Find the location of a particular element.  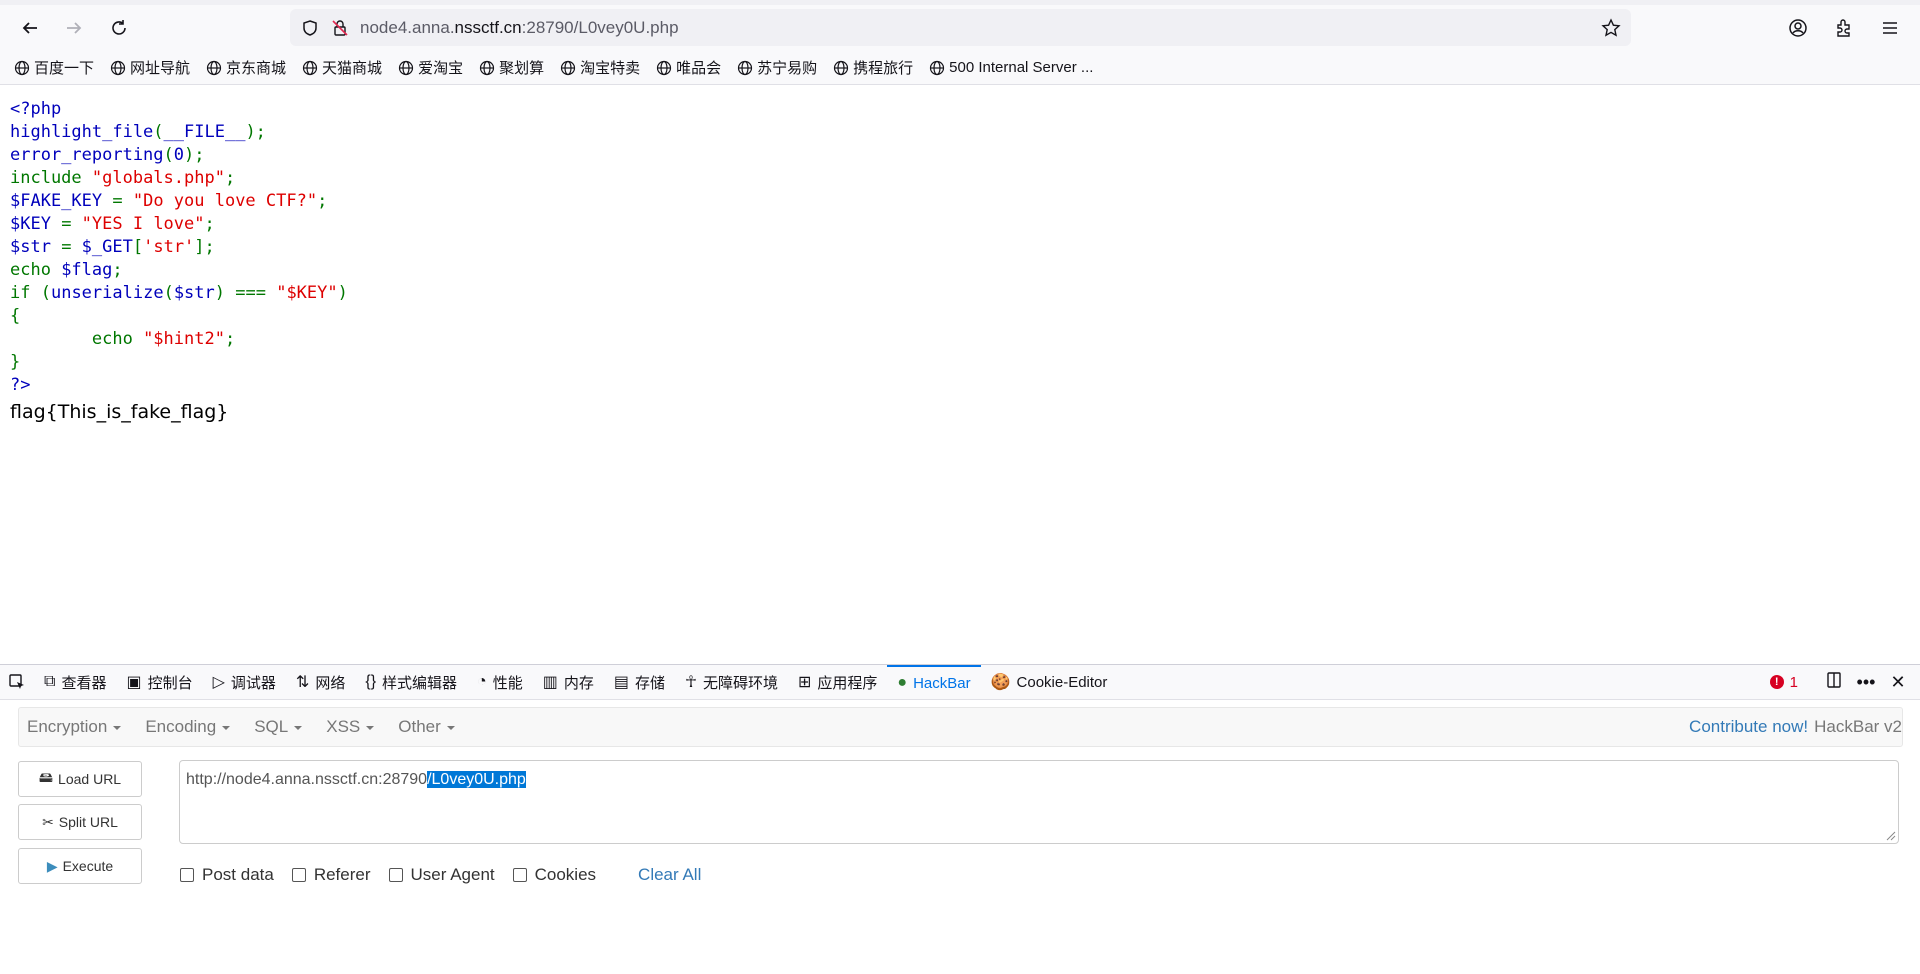

devtools-tab: ● HackBar is located at coordinates (934, 682).